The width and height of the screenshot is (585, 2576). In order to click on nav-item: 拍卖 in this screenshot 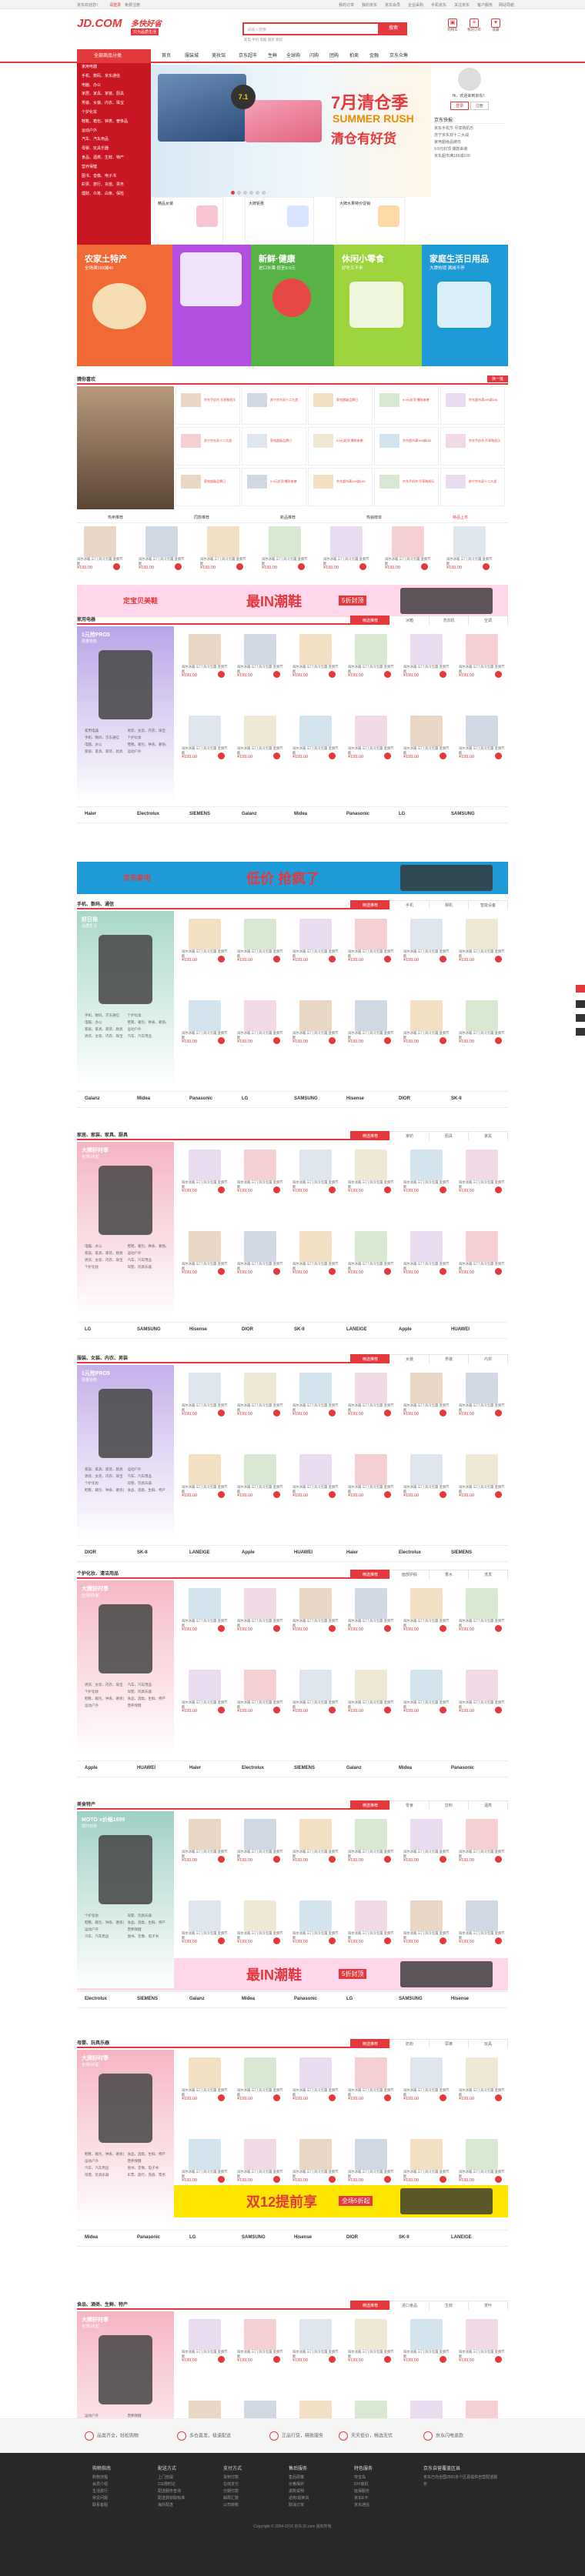, I will do `click(354, 56)`.